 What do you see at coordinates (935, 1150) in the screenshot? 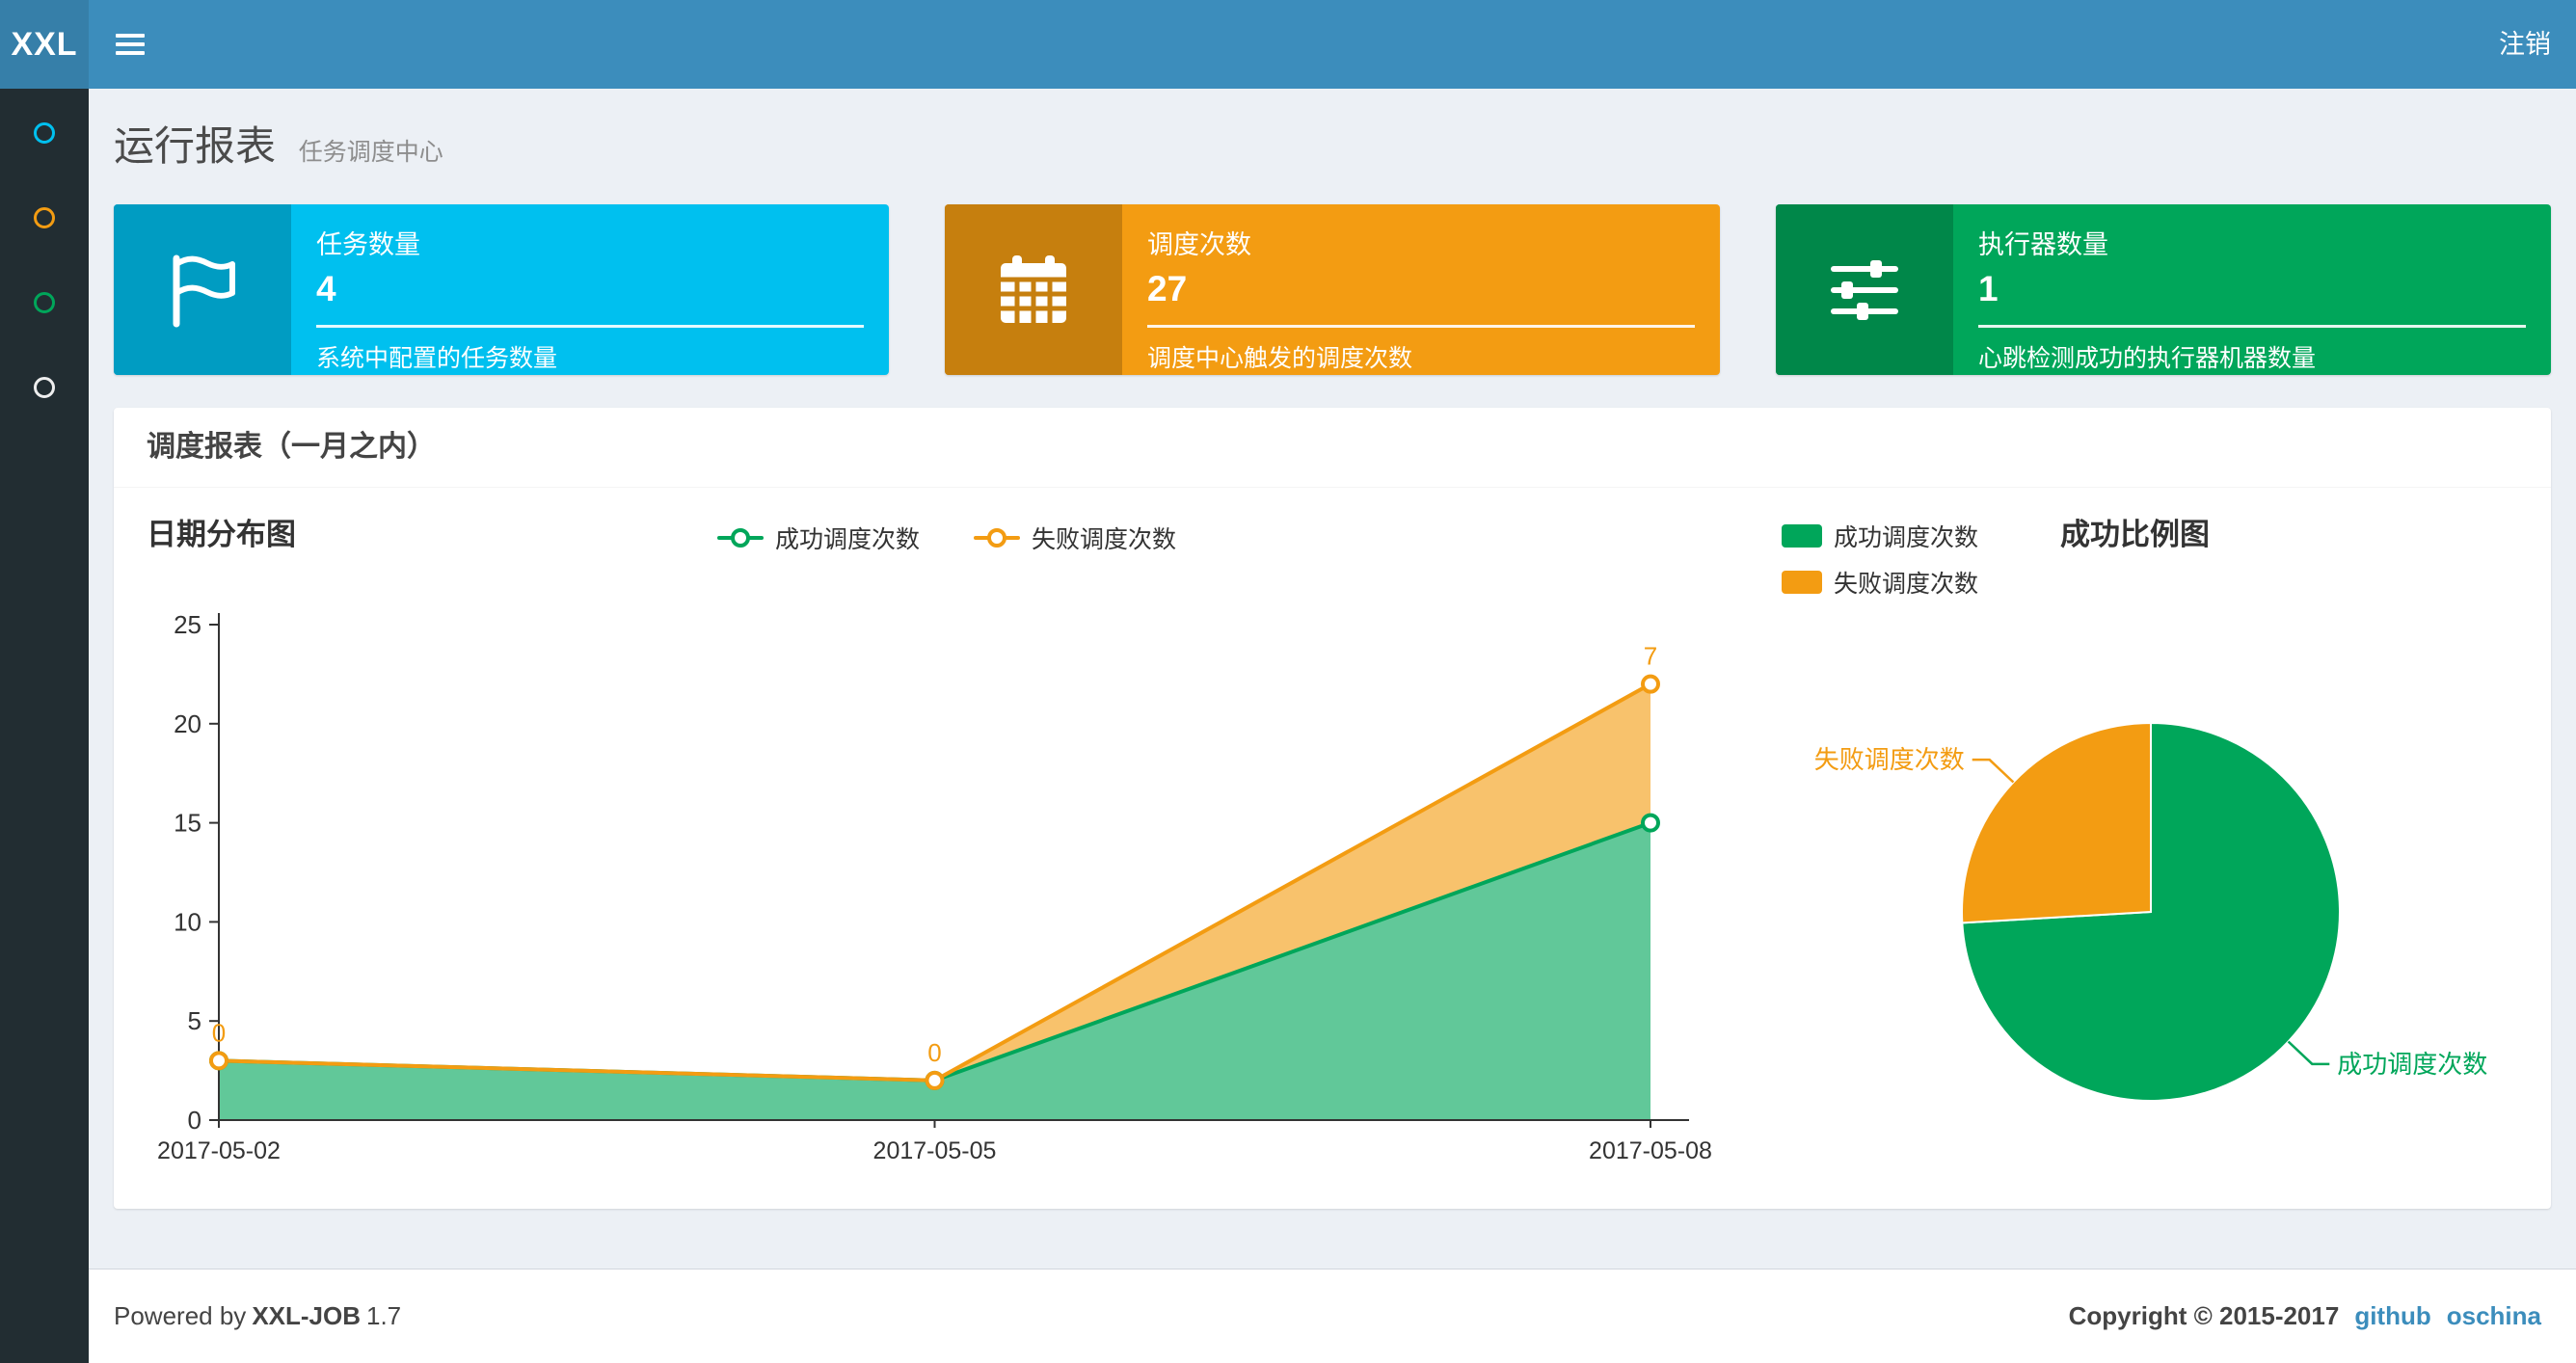
I see `x-category-label: 2017-05-05` at bounding box center [935, 1150].